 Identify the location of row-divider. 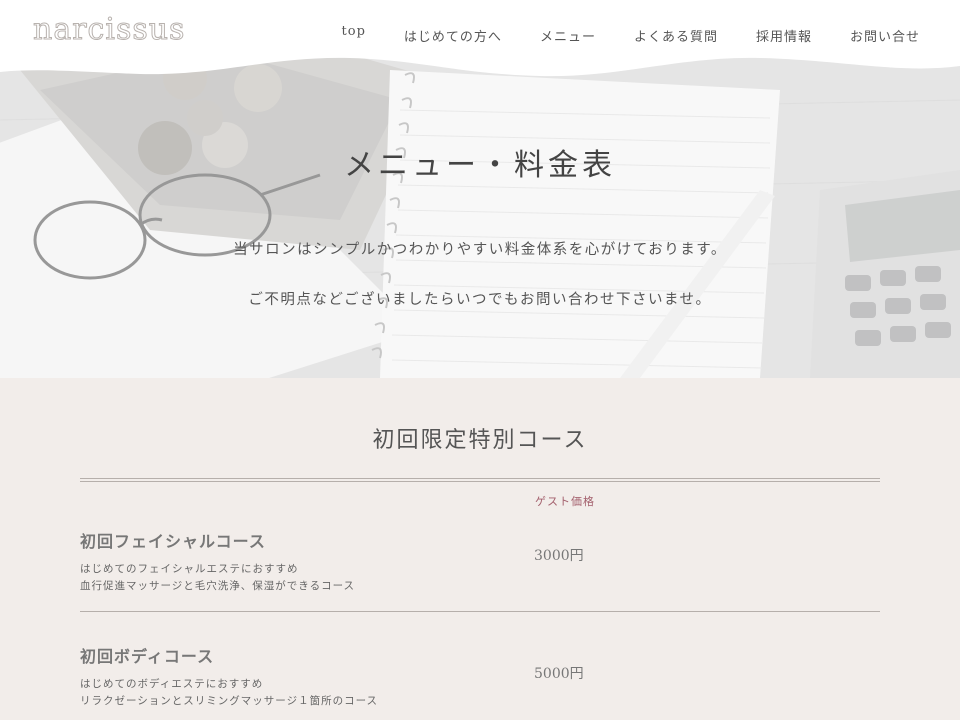
(480, 611).